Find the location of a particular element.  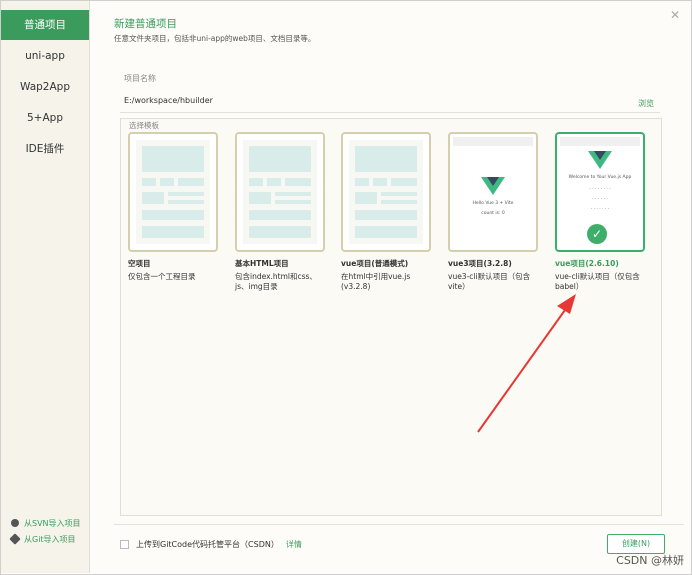

selected-check-icon: ✓ is located at coordinates (597, 234).